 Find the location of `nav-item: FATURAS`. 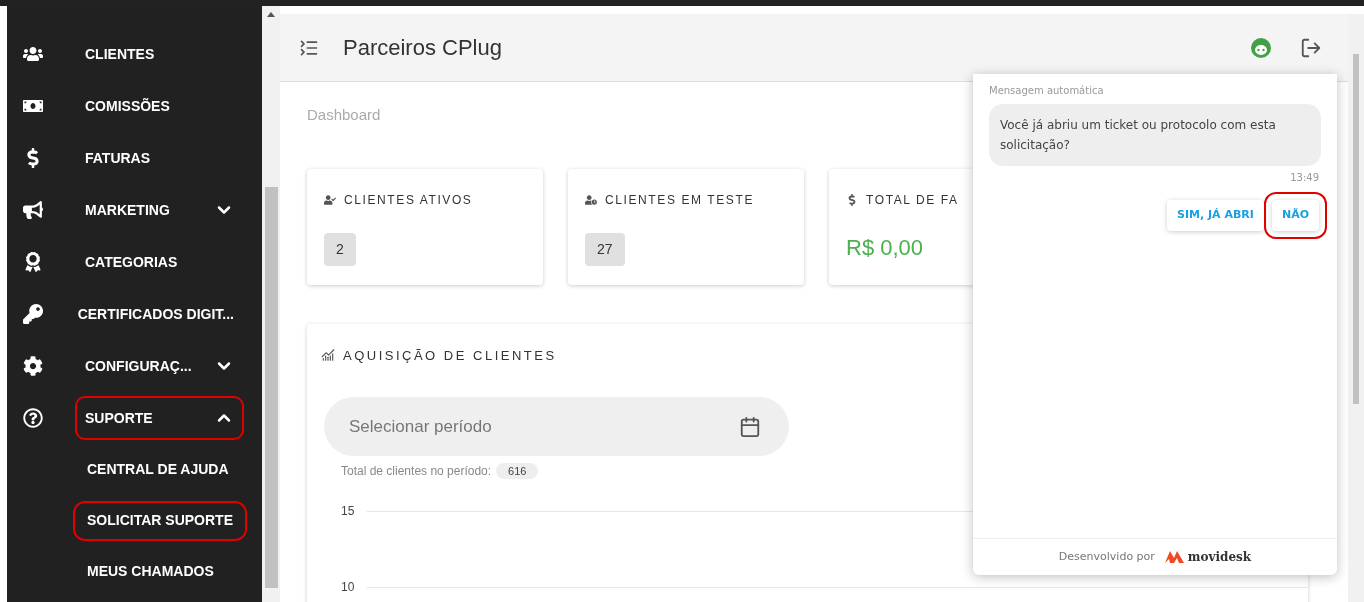

nav-item: FATURAS is located at coordinates (159, 158).